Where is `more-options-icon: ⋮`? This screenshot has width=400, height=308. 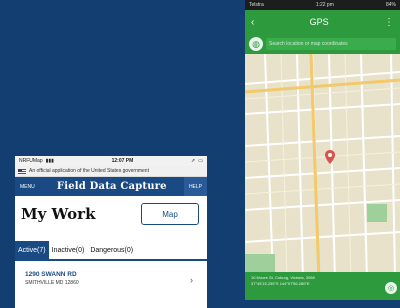
more-options-icon: ⋮ is located at coordinates (389, 22).